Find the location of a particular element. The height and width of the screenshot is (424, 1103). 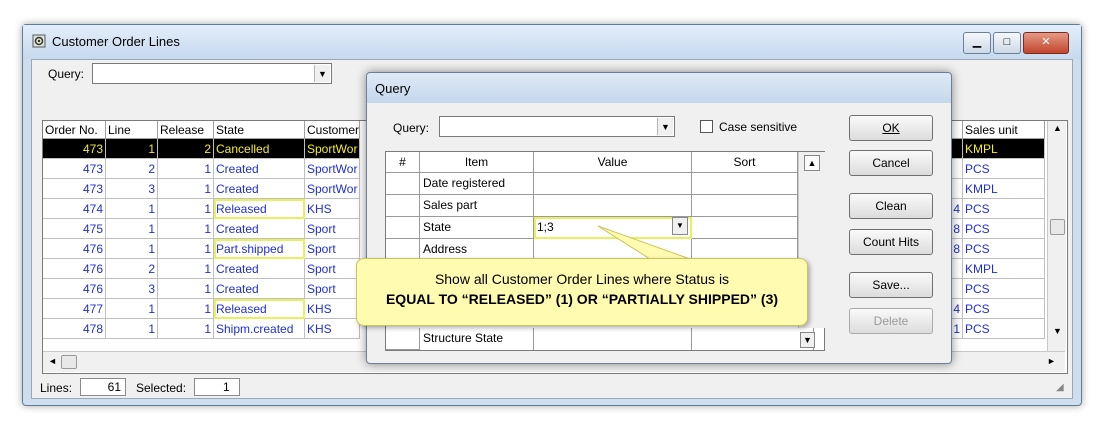

vertical-scrollbar: ▲ ▼ is located at coordinates (1056, 236).